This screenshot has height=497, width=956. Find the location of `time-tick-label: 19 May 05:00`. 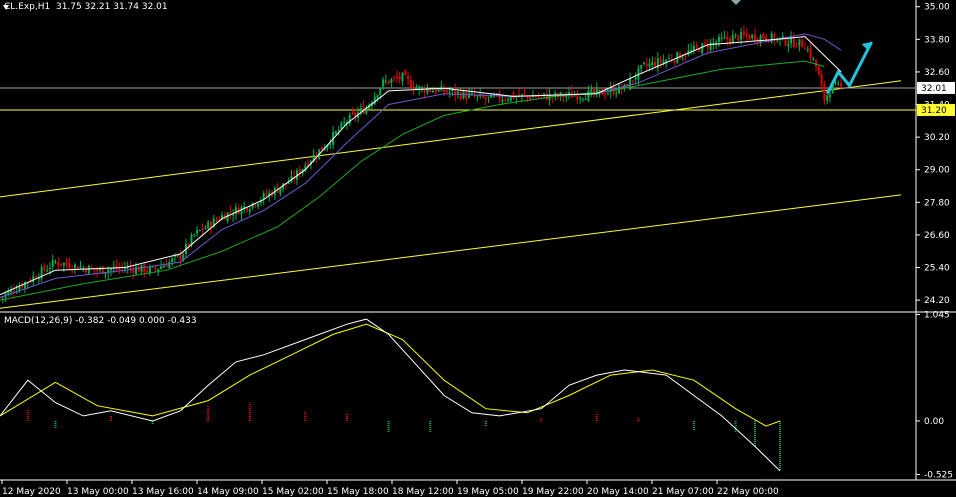

time-tick-label: 19 May 05:00 is located at coordinates (488, 492).